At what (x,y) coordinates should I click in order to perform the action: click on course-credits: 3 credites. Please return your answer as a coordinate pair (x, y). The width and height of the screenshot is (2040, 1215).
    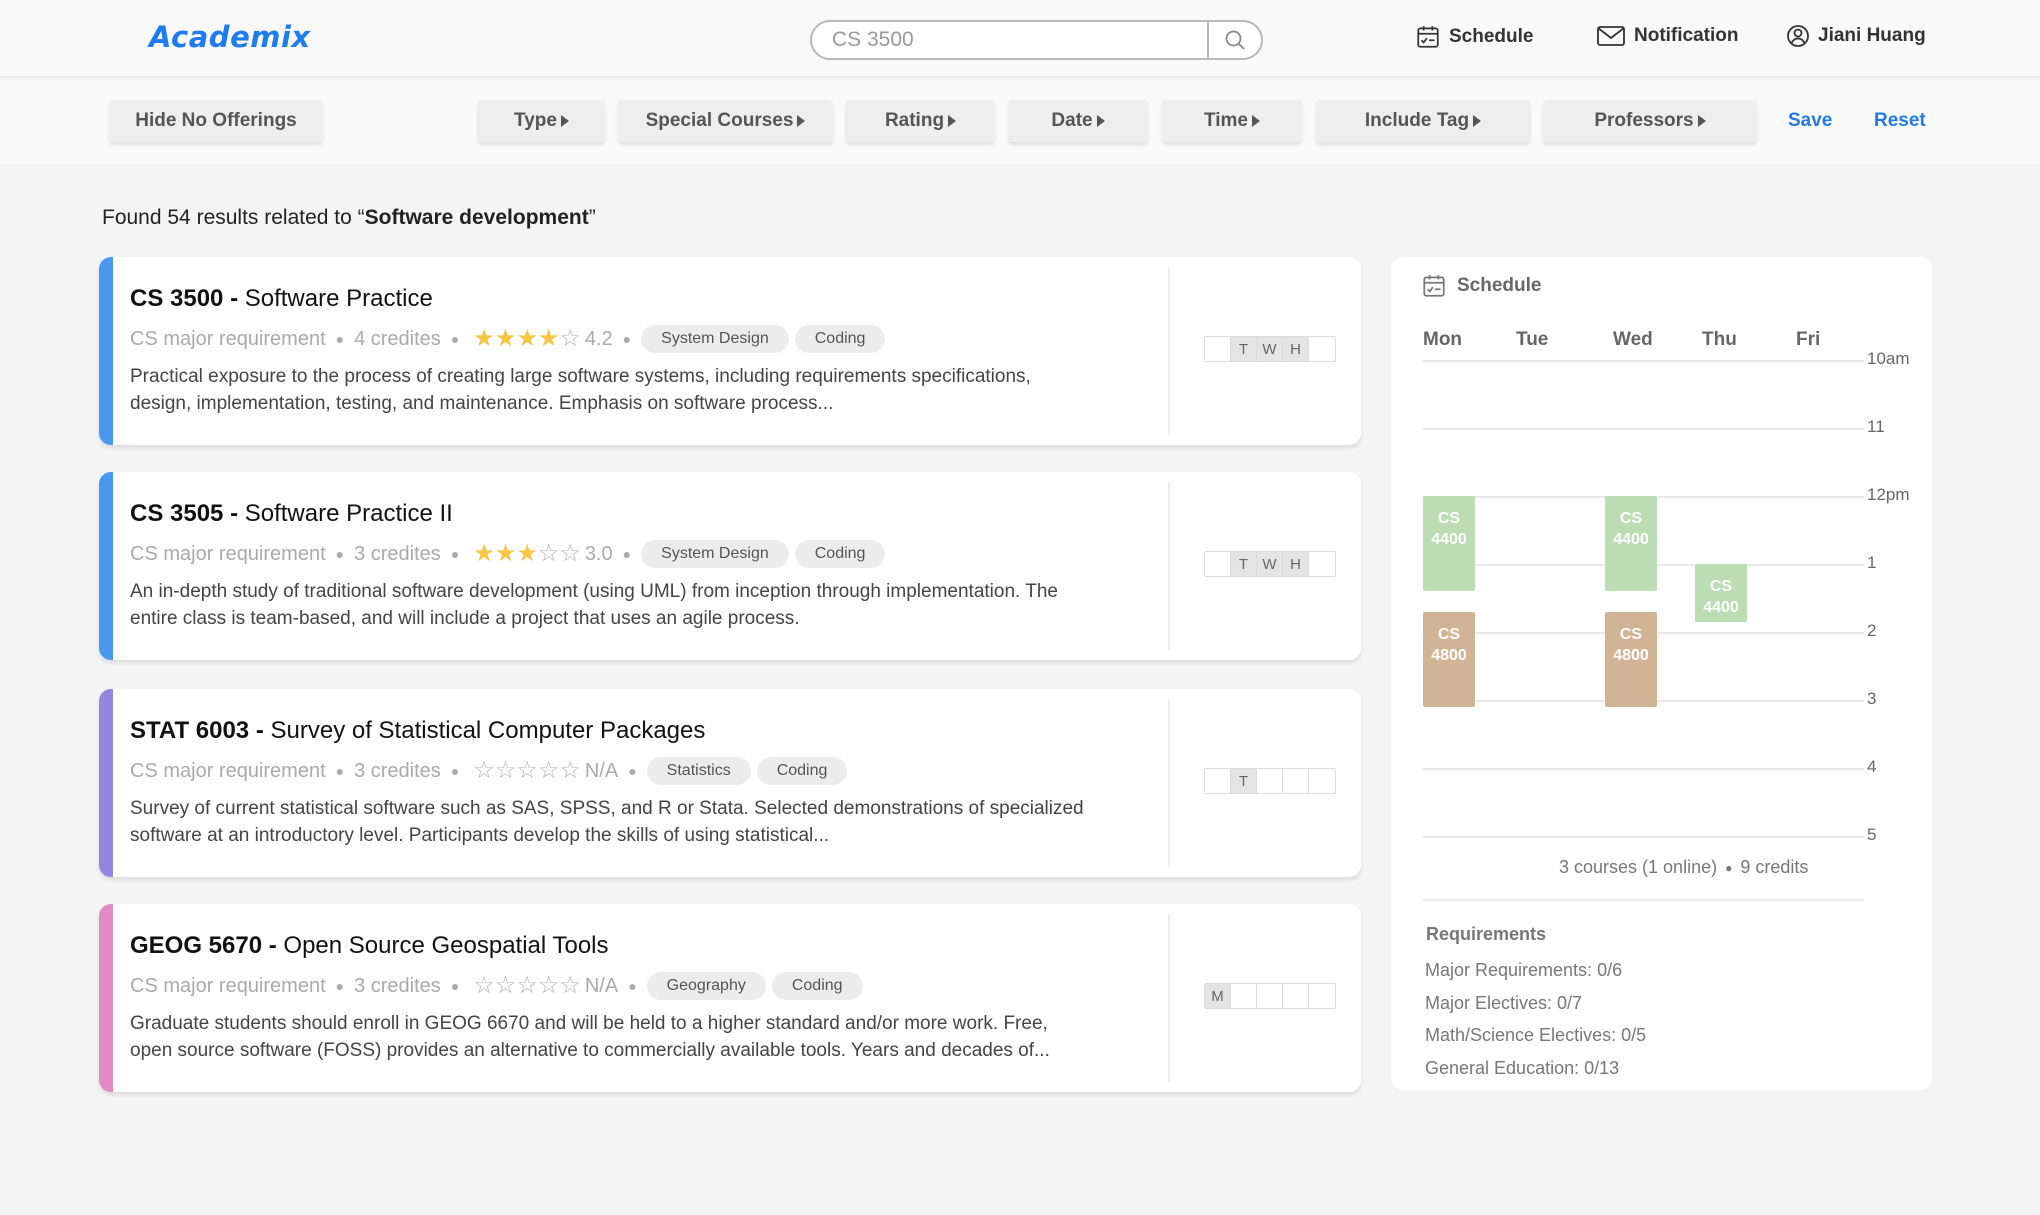
    Looking at the image, I should click on (397, 553).